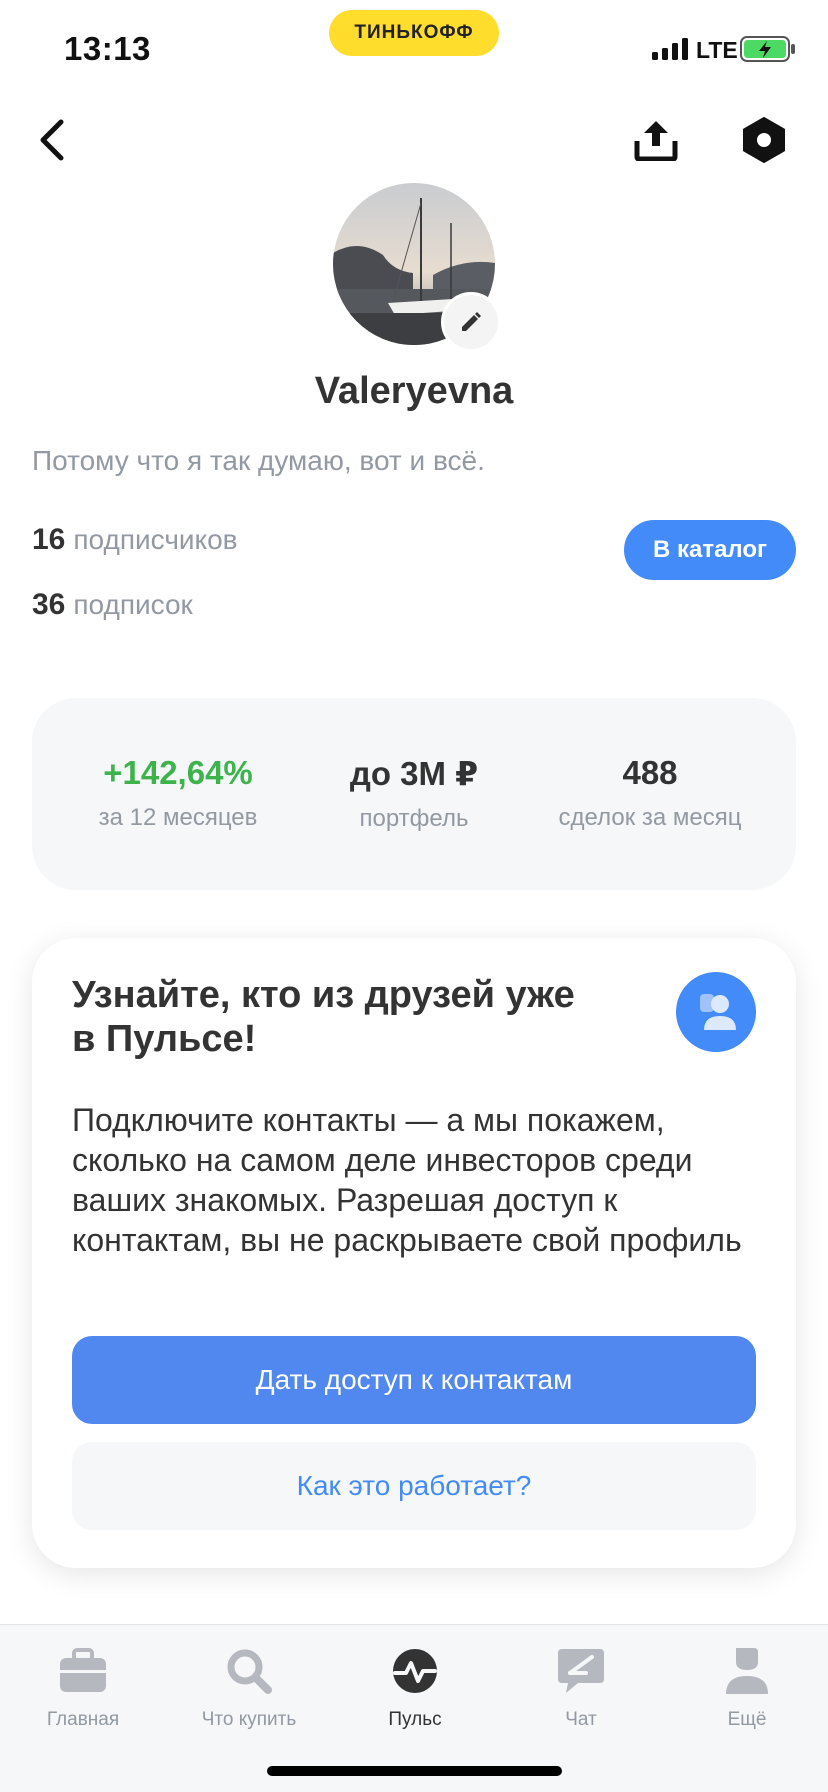 The height and width of the screenshot is (1792, 828). I want to click on hexagon-settings-icon, so click(764, 140).